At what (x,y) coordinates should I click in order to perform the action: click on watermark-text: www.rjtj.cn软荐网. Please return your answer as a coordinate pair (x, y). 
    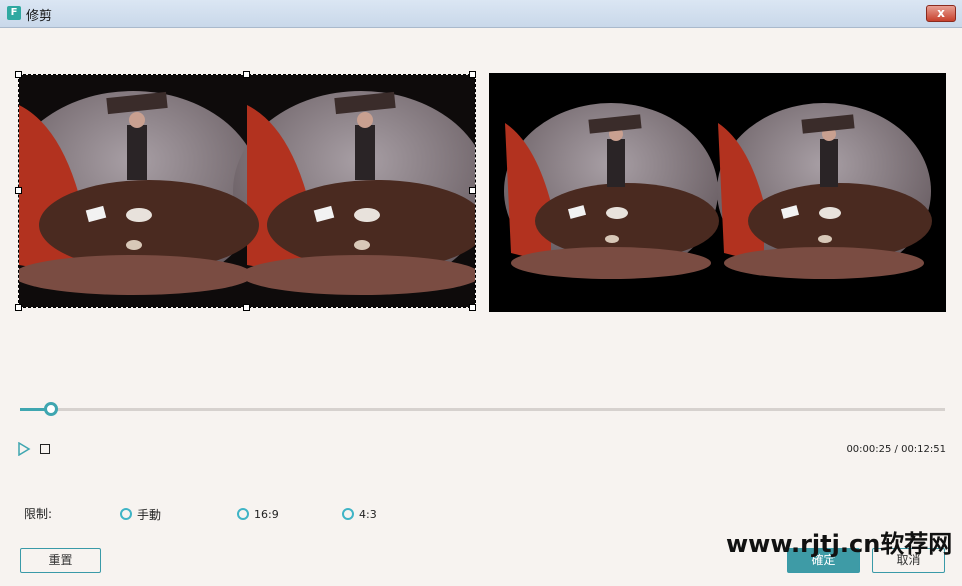
    Looking at the image, I should click on (839, 544).